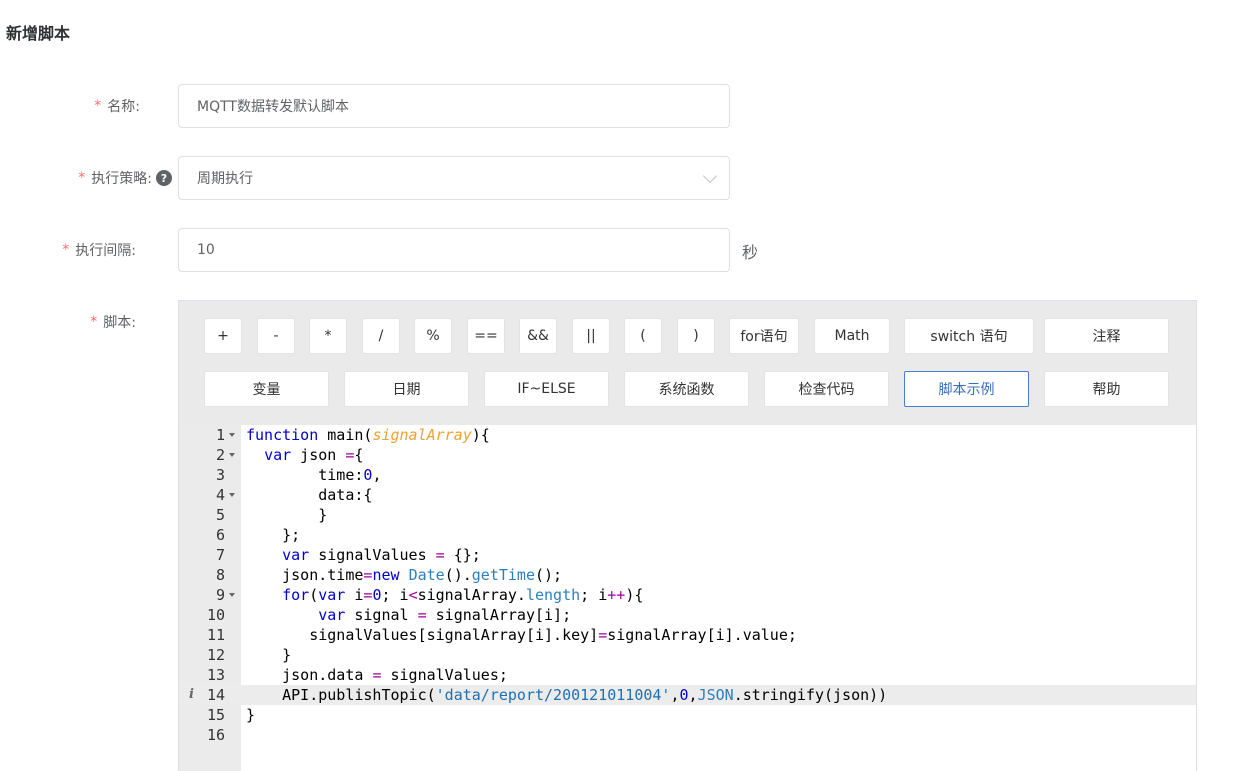  What do you see at coordinates (381, 336) in the screenshot?
I see `toolbar-button: /` at bounding box center [381, 336].